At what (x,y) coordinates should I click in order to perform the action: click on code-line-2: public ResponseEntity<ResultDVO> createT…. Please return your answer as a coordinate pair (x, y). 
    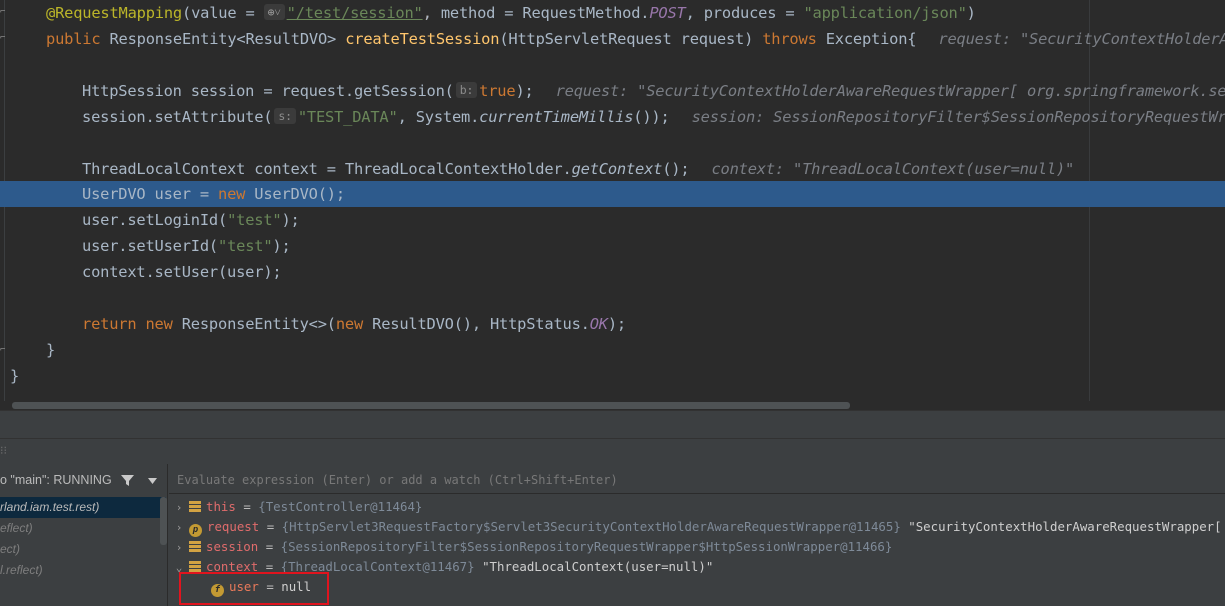
    Looking at the image, I should click on (635, 39).